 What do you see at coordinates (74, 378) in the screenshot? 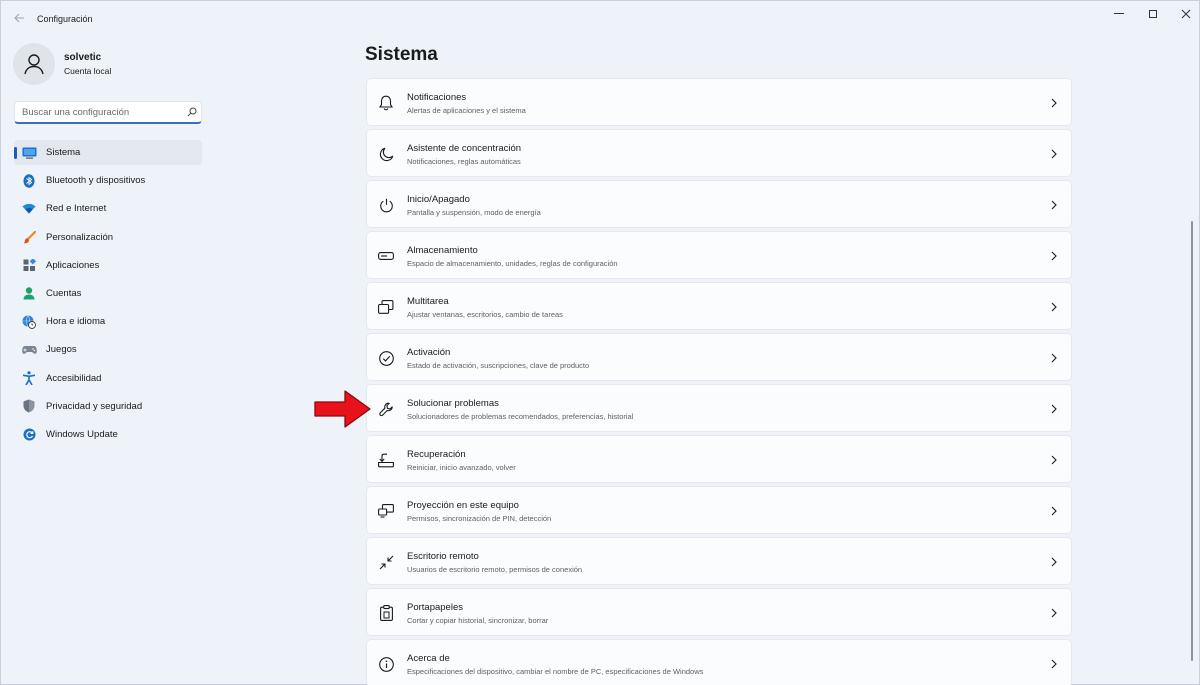
I see `sidebar-item-label: Accesibilidad` at bounding box center [74, 378].